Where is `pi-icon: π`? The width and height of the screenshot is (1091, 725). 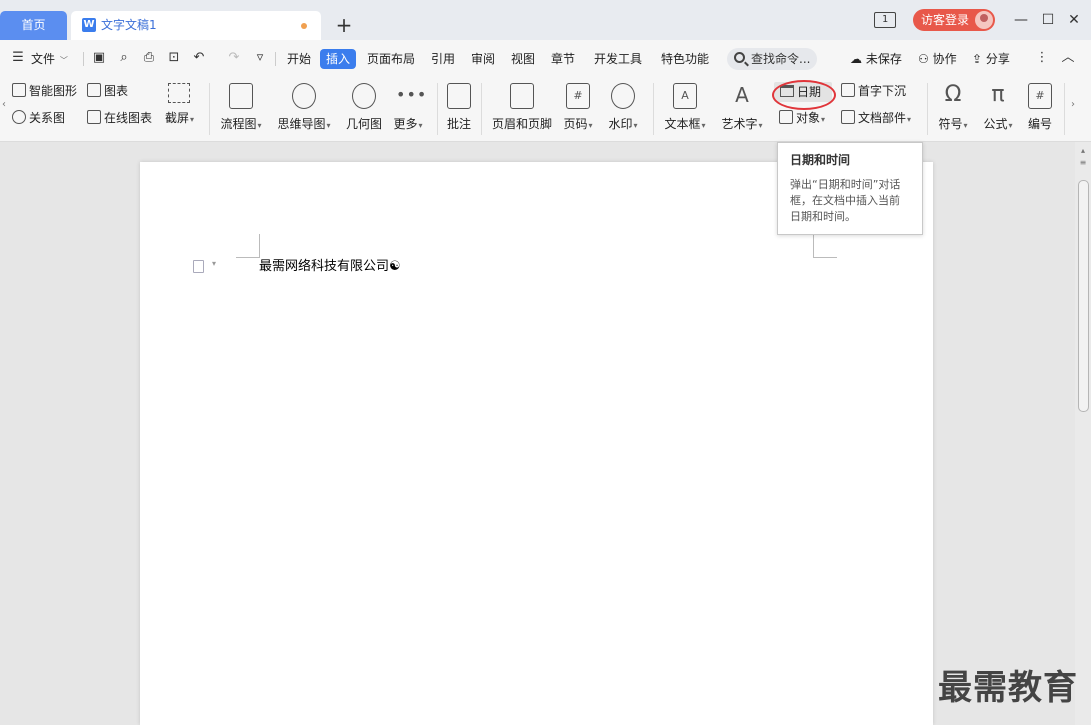 pi-icon: π is located at coordinates (998, 94).